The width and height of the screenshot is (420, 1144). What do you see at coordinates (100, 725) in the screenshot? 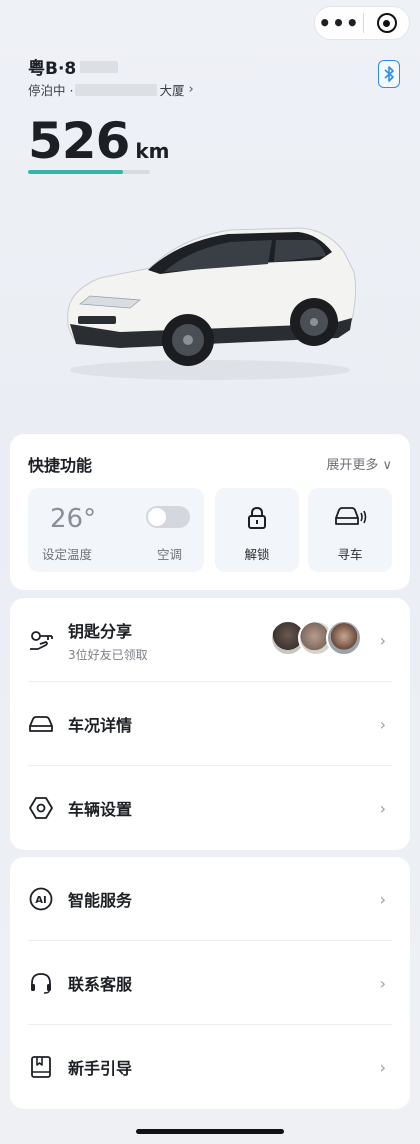
I see `vehicle-status-label: 车况详情` at bounding box center [100, 725].